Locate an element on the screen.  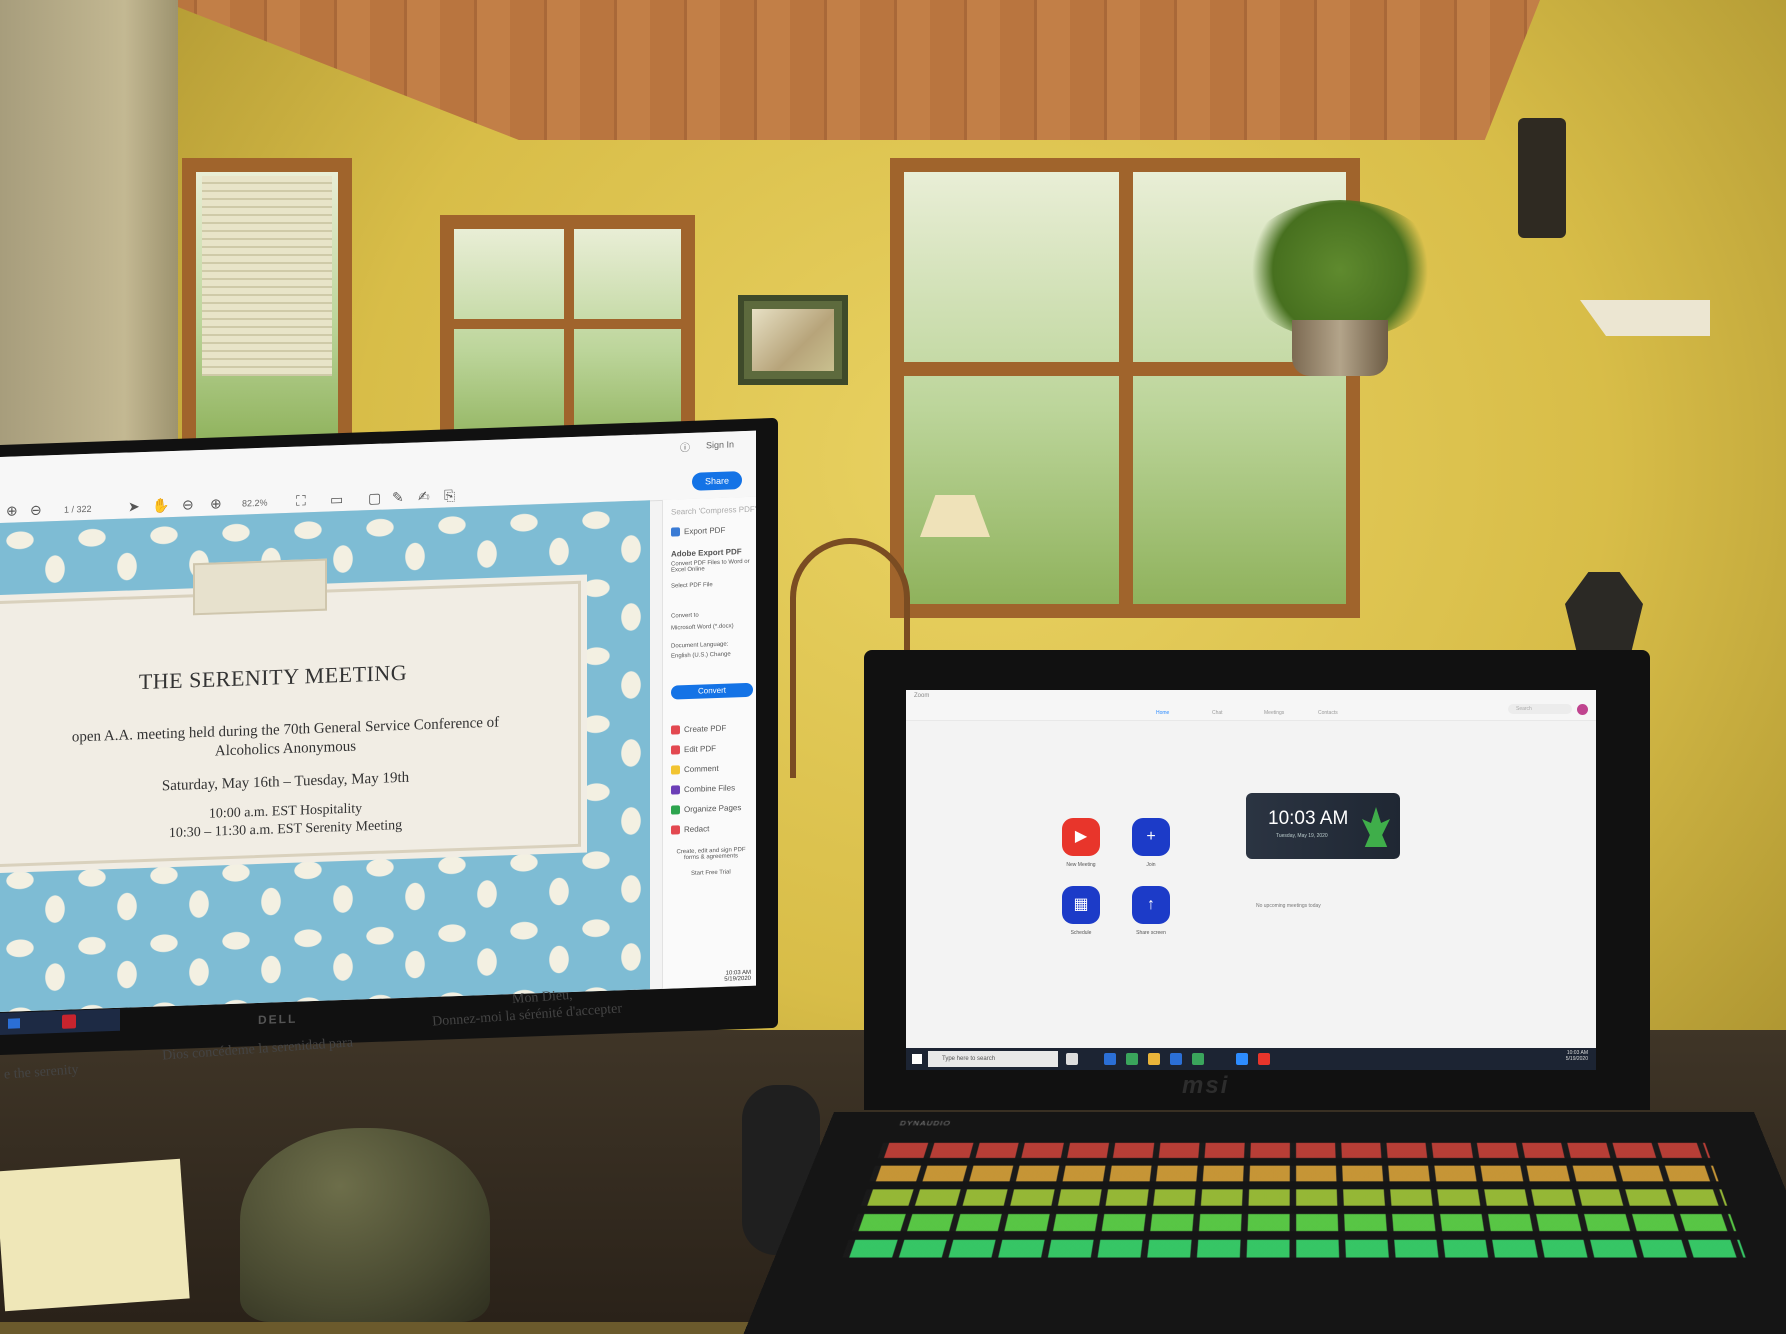
plant-pot is located at coordinates (1340, 348).